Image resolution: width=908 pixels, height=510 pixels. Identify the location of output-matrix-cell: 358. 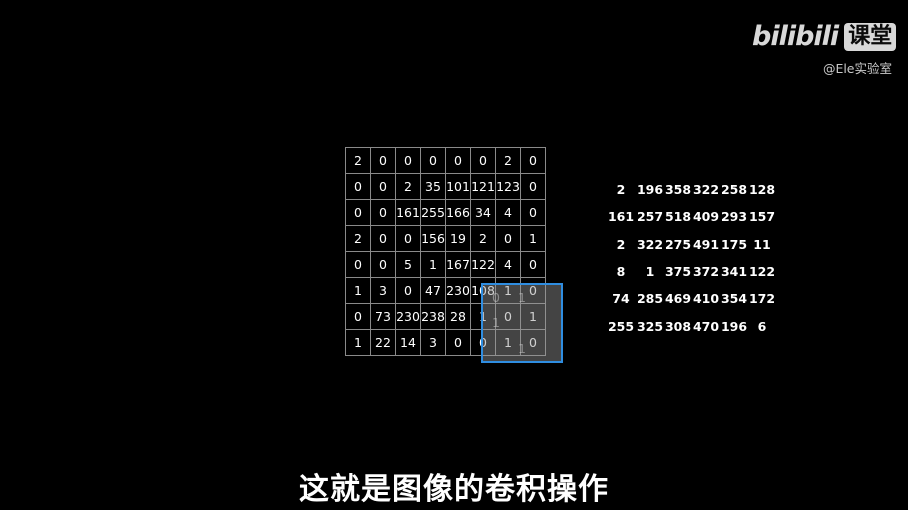
(678, 190).